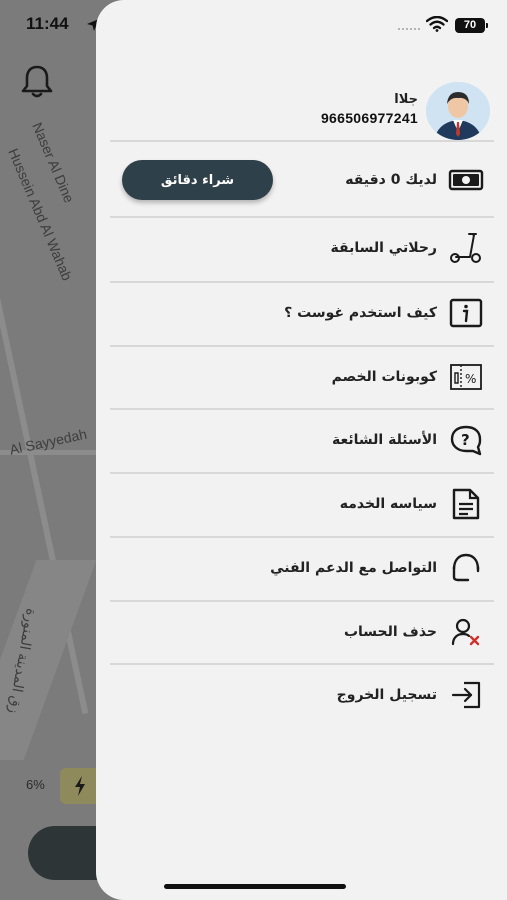  Describe the element at coordinates (406, 99) in the screenshot. I see `profile-name: جلاا` at that location.